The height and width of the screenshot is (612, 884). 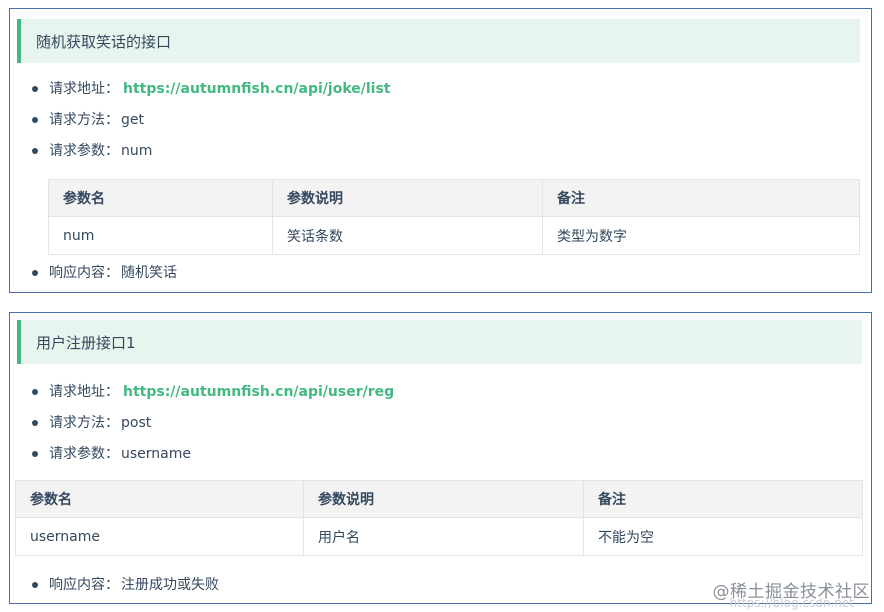 What do you see at coordinates (451, 391) in the screenshot?
I see `list-item-request-url: 请求地址： https://autumnfish.cn/api/user/reg` at bounding box center [451, 391].